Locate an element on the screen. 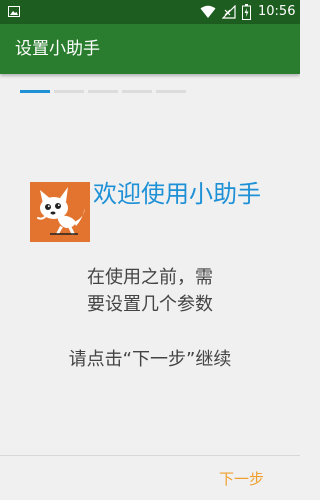  no-signal-icon is located at coordinates (229, 12).